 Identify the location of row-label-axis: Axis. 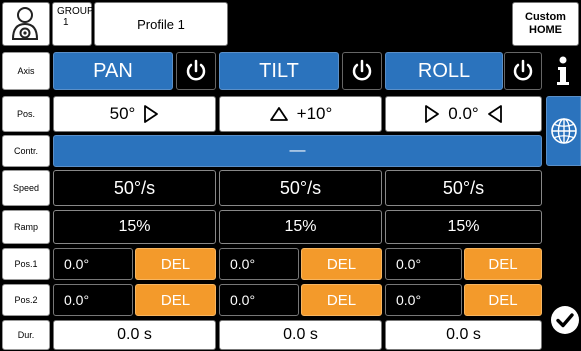
(26, 71).